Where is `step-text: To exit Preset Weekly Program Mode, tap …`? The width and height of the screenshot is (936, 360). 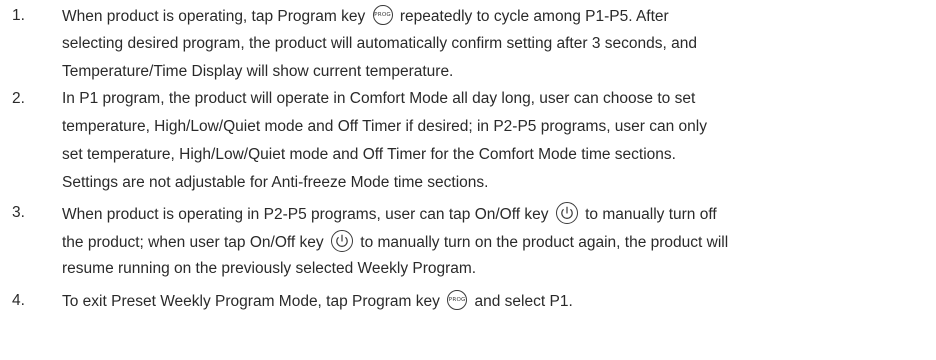 step-text: To exit Preset Weekly Program Mode, tap … is located at coordinates (251, 302).